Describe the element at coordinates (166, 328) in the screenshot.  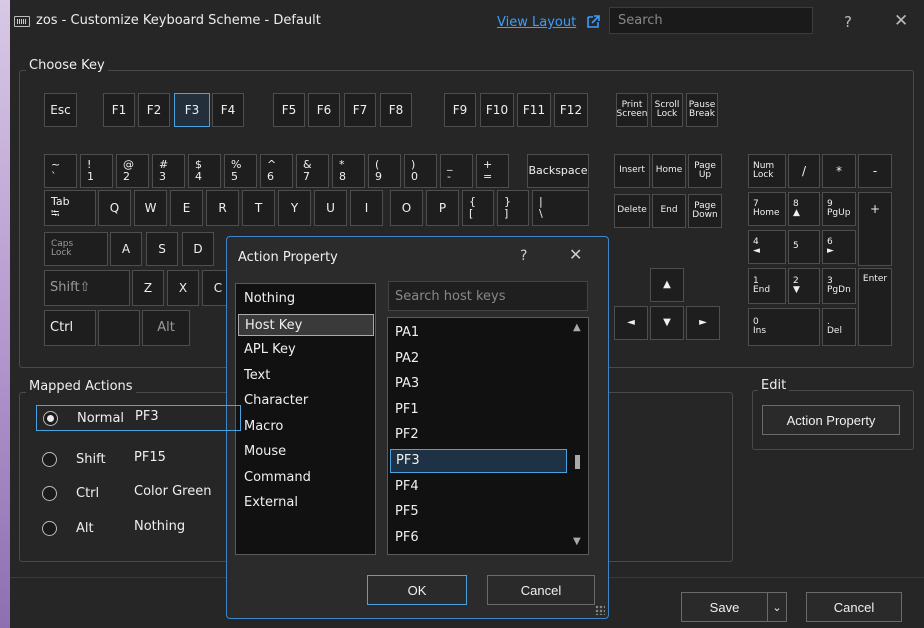
I see `key-alt: Alt` at that location.